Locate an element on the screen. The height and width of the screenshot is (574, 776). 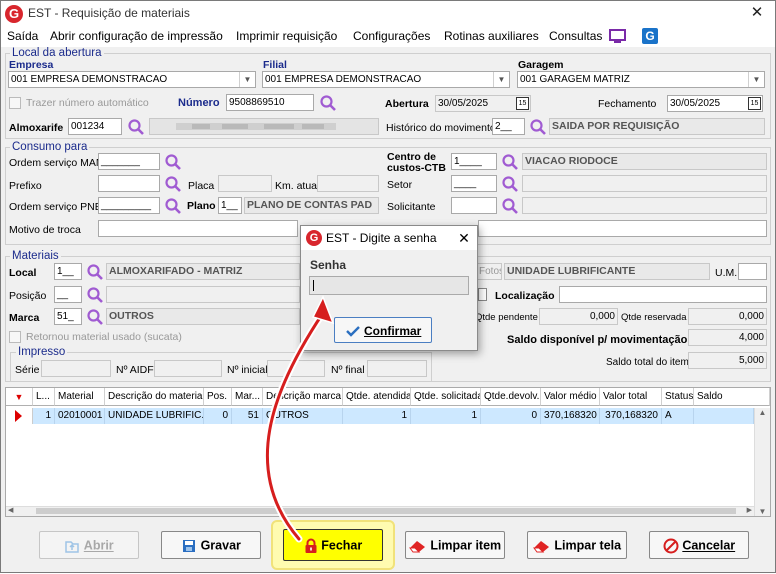
cancelar-button: Cancelar is located at coordinates (699, 545).